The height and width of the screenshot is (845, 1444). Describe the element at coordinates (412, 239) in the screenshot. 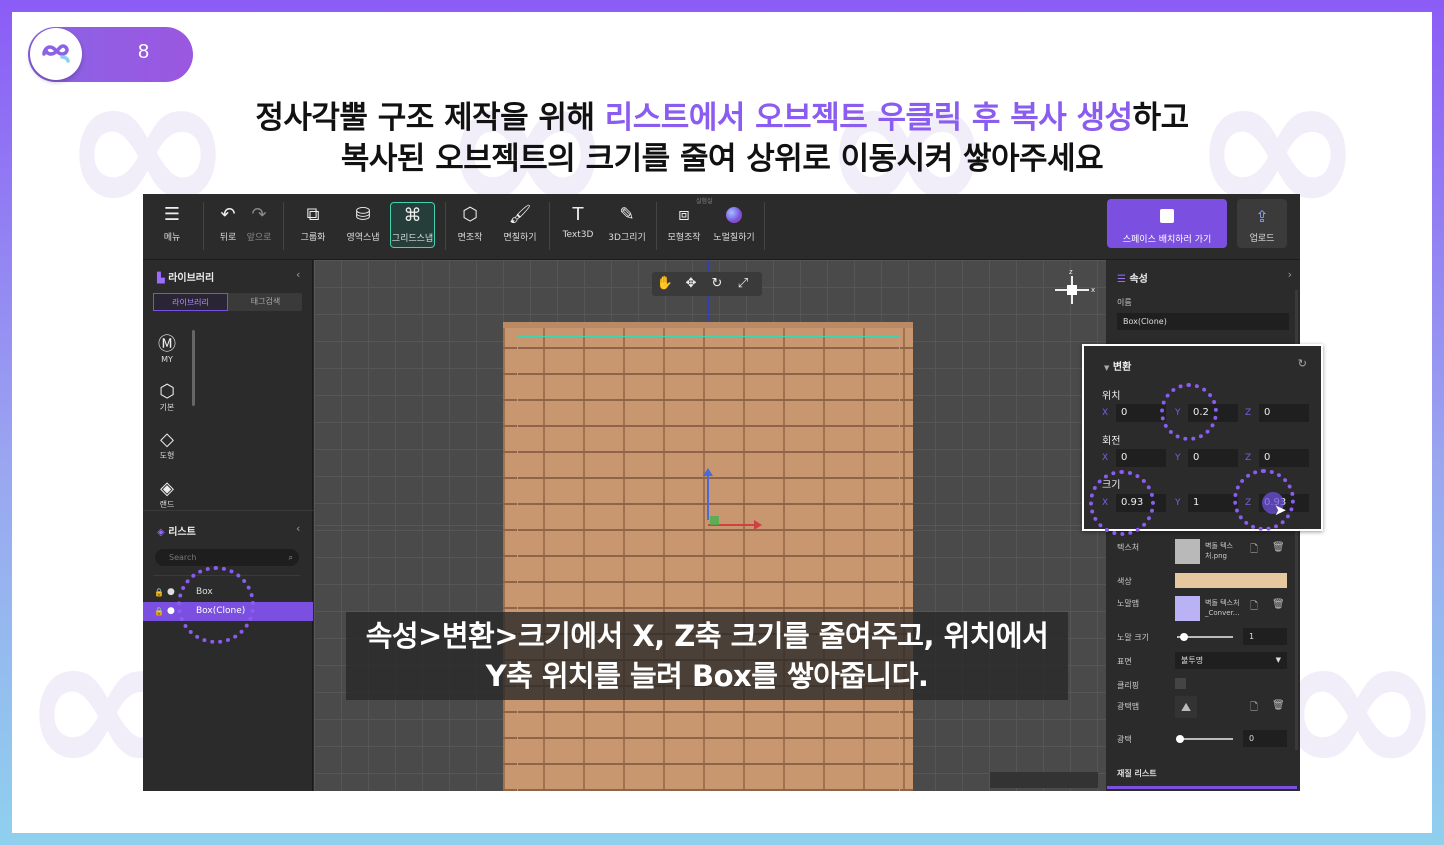

I see `grid-snap-label: 그리드스냅` at that location.